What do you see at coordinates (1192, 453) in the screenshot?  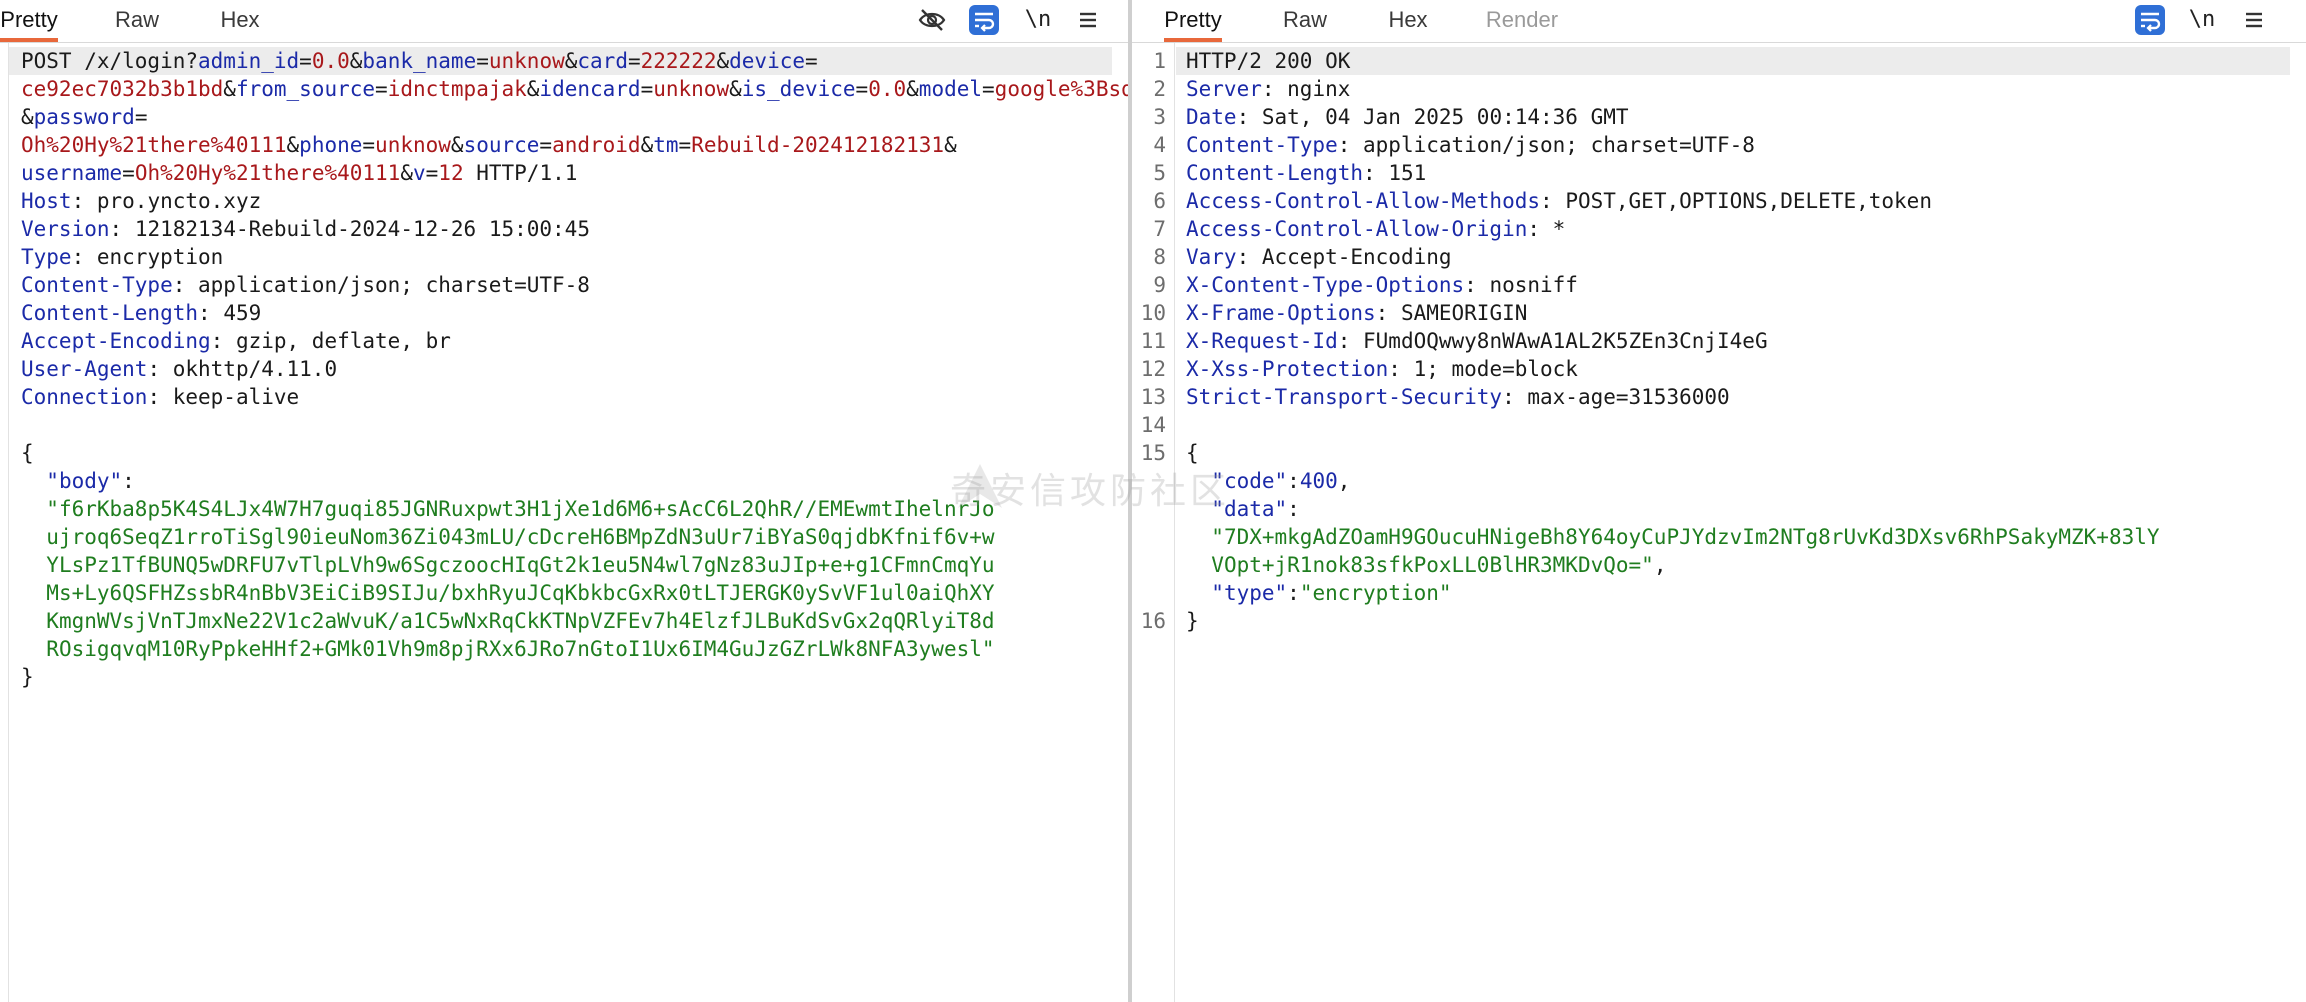 I see `json-open-brace: {` at bounding box center [1192, 453].